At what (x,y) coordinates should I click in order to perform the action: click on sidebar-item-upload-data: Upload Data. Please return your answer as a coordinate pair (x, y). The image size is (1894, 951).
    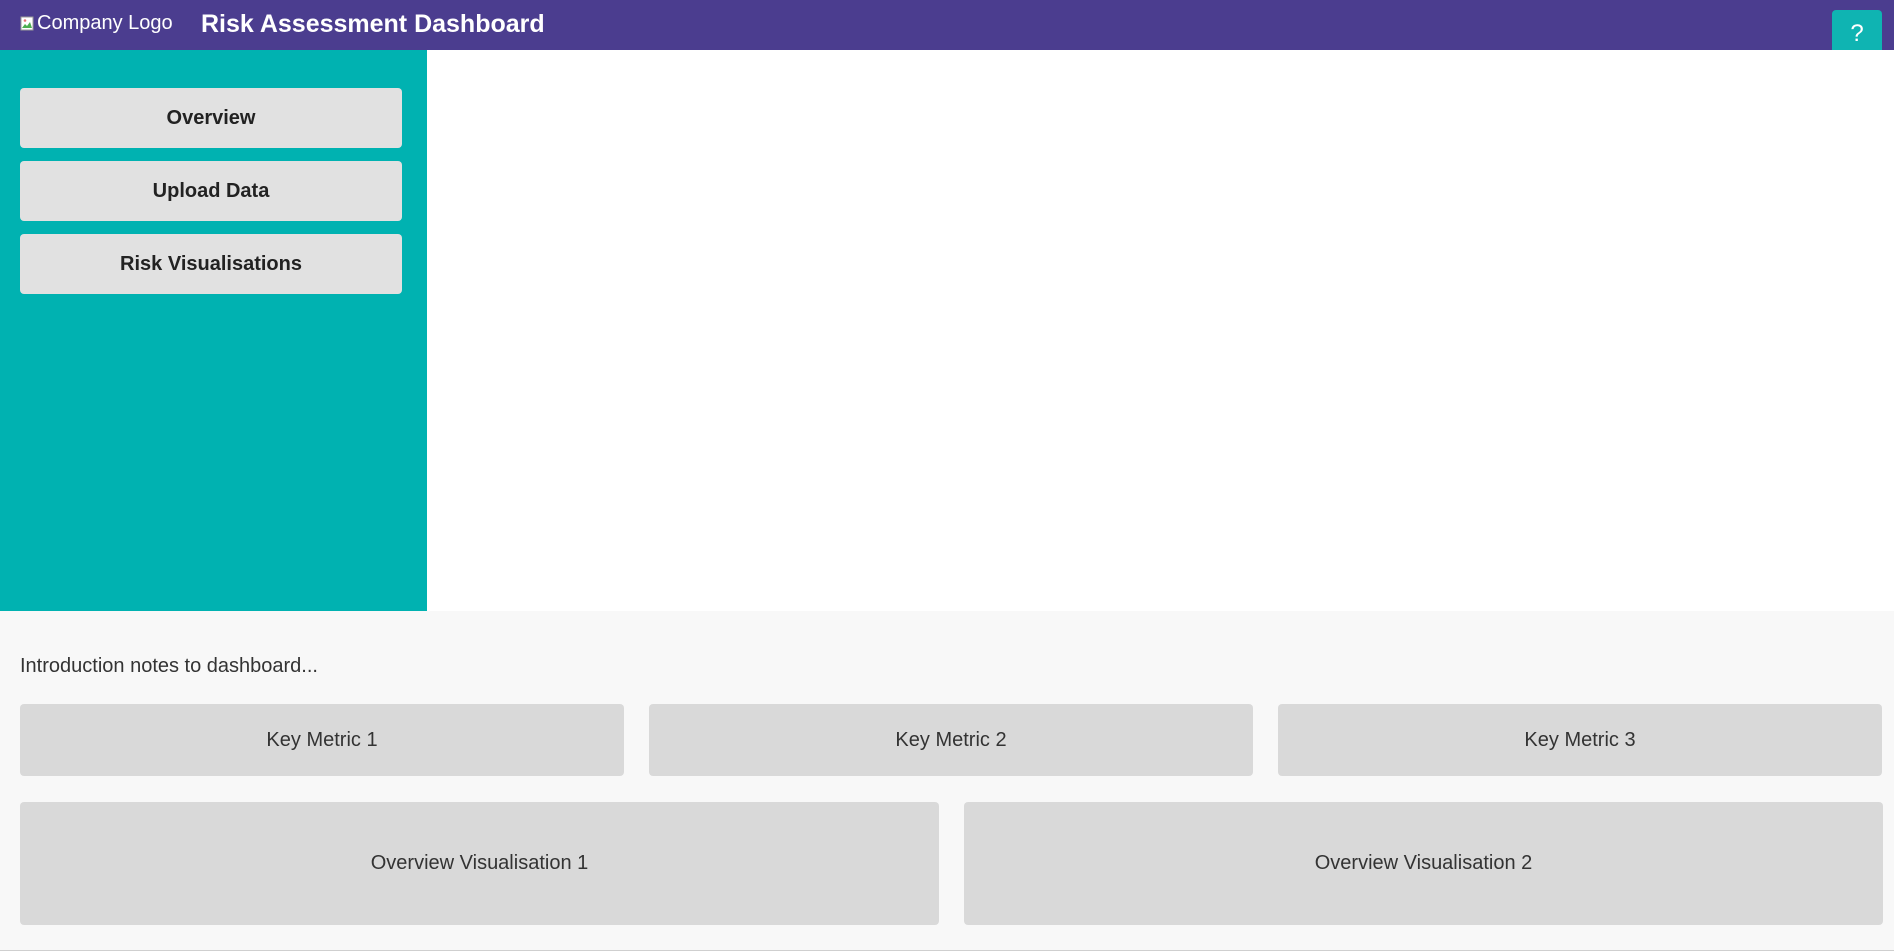
    Looking at the image, I should click on (211, 191).